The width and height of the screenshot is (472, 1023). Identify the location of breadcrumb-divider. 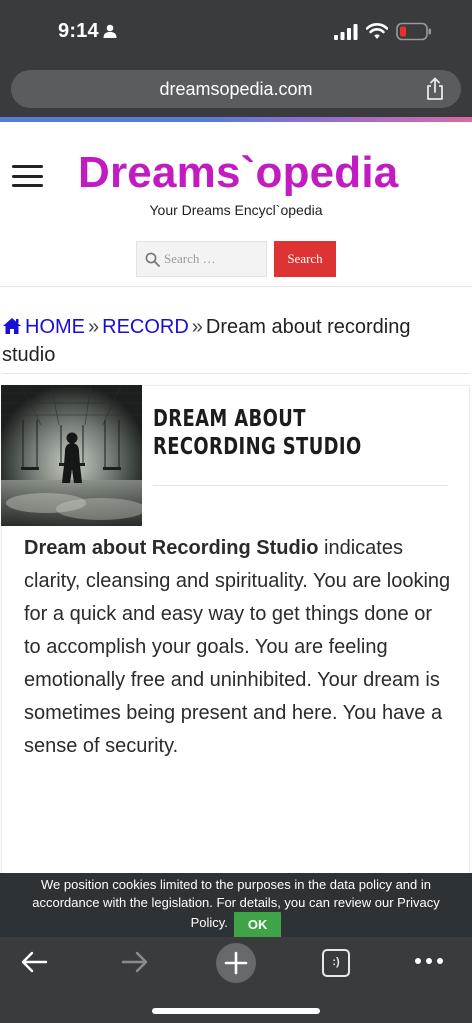
(236, 373).